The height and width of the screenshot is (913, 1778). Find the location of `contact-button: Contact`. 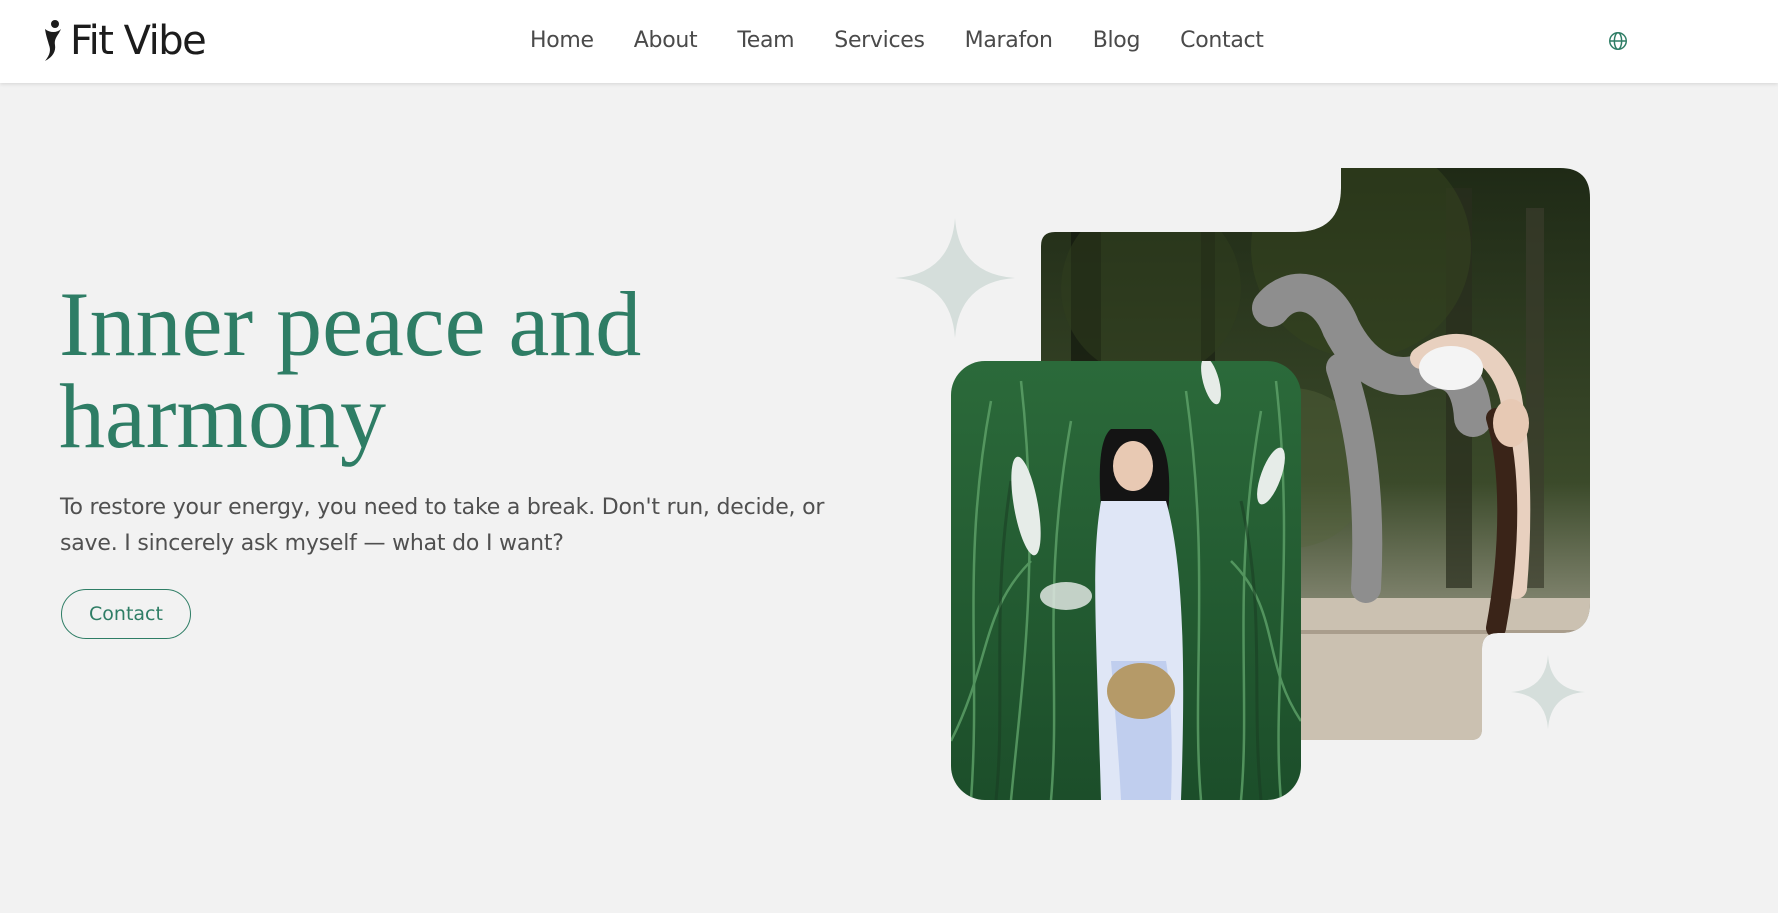

contact-button: Contact is located at coordinates (126, 614).